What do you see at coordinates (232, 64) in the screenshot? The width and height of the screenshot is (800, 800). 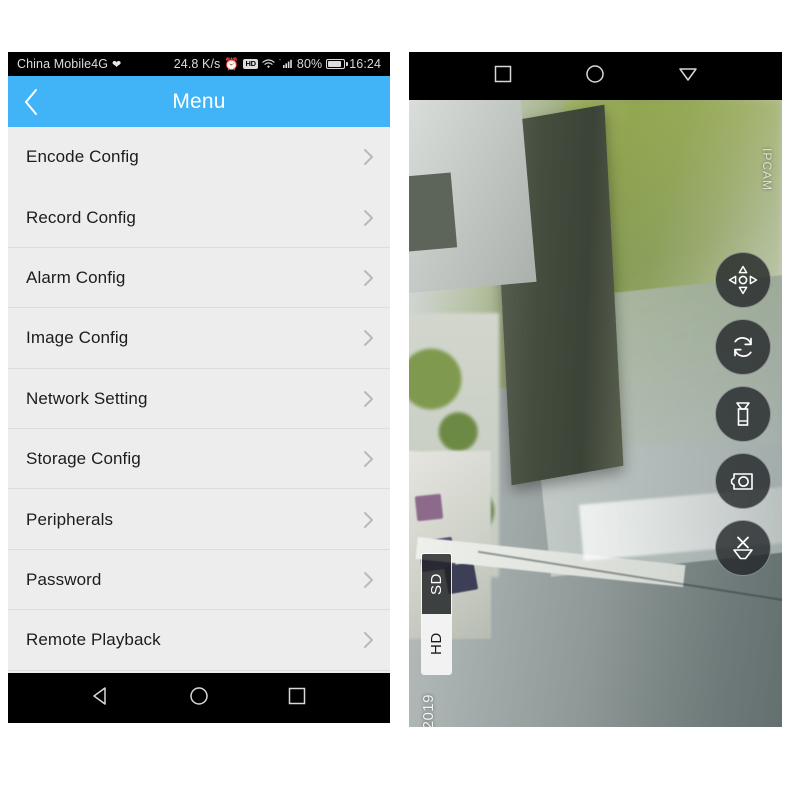 I see `alarm-clock-icon: ⏰` at bounding box center [232, 64].